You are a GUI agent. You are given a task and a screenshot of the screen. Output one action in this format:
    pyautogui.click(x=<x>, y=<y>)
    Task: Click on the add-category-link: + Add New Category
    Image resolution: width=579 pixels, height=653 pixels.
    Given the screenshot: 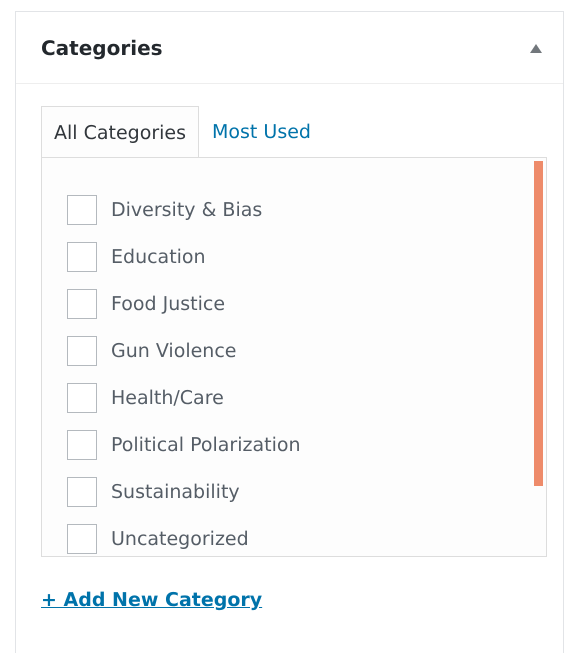 What is the action you would take?
    pyautogui.click(x=151, y=600)
    